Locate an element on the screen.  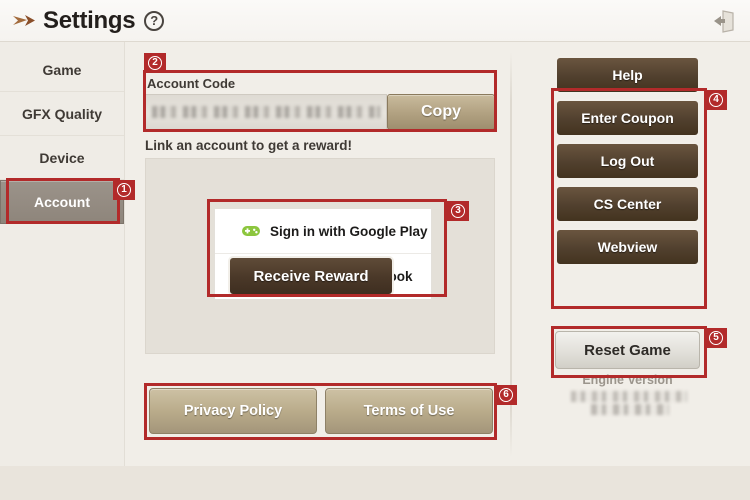
reset-game-button: Reset Game is located at coordinates (627, 350).